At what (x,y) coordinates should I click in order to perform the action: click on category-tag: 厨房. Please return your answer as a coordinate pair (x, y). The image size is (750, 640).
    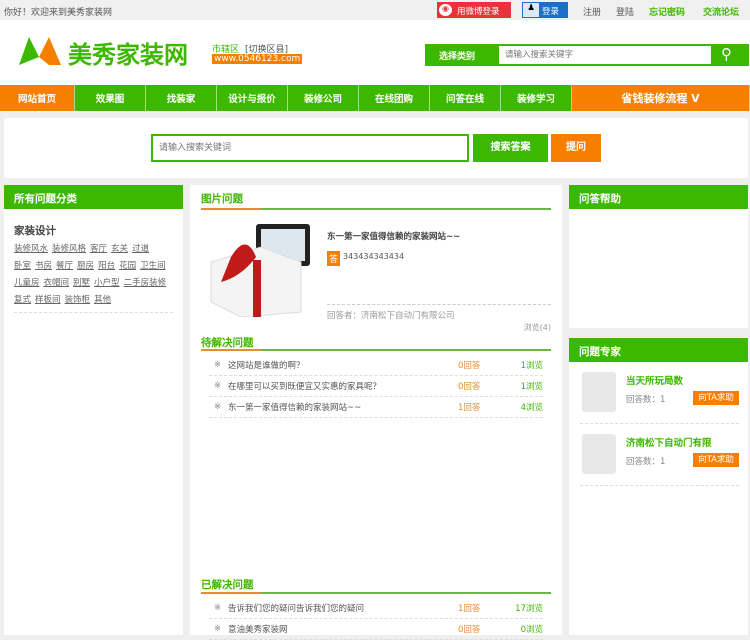
    Looking at the image, I should click on (85, 266).